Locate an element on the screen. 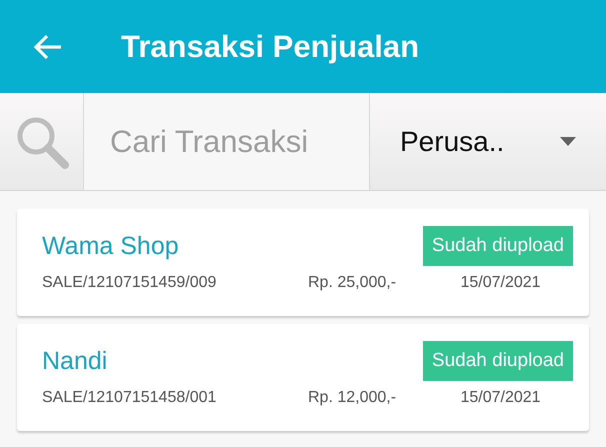 The height and width of the screenshot is (447, 606). customer-name: Nandi is located at coordinates (75, 361).